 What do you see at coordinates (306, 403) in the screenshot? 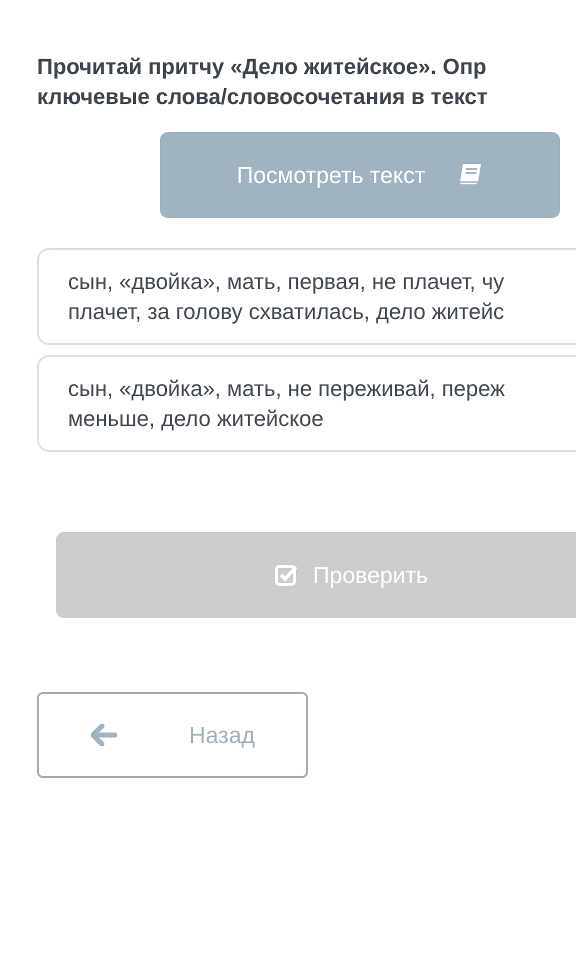
I see `answer-option: сын, «двойка», мать, не переживай, переж меньше, дело житейское` at bounding box center [306, 403].